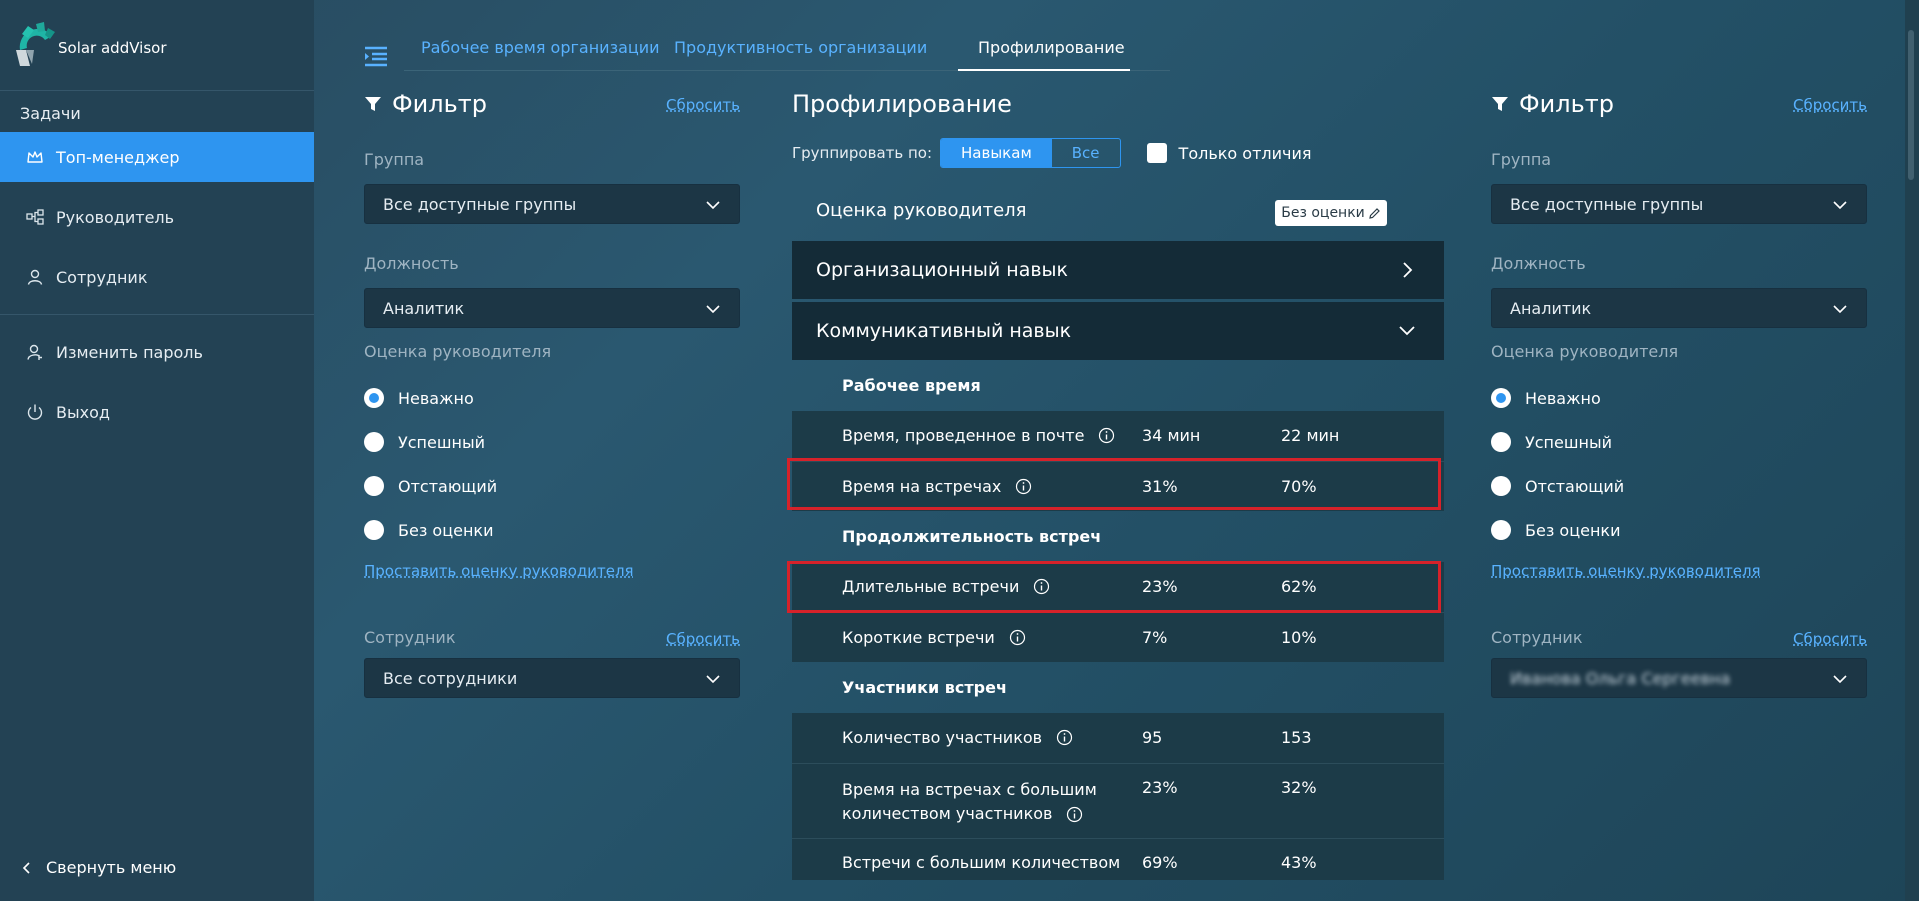 Image resolution: width=1919 pixels, height=901 pixels. What do you see at coordinates (157, 352) in the screenshot?
I see `sidebar-item-change-password: Изменить пароль` at bounding box center [157, 352].